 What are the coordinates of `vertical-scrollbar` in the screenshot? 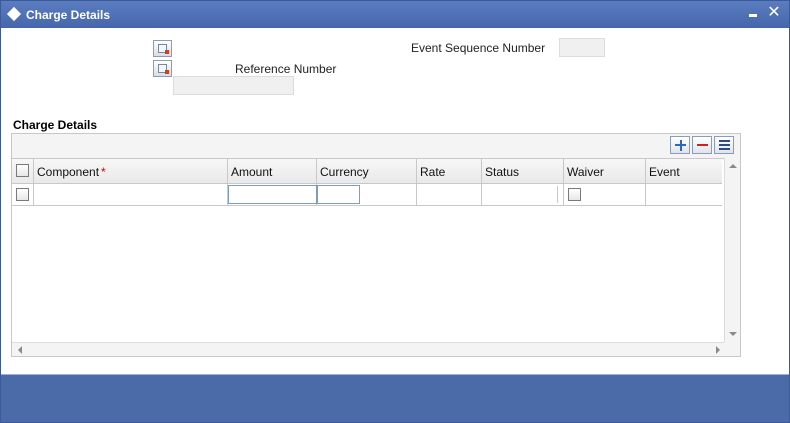 It's located at (732, 250).